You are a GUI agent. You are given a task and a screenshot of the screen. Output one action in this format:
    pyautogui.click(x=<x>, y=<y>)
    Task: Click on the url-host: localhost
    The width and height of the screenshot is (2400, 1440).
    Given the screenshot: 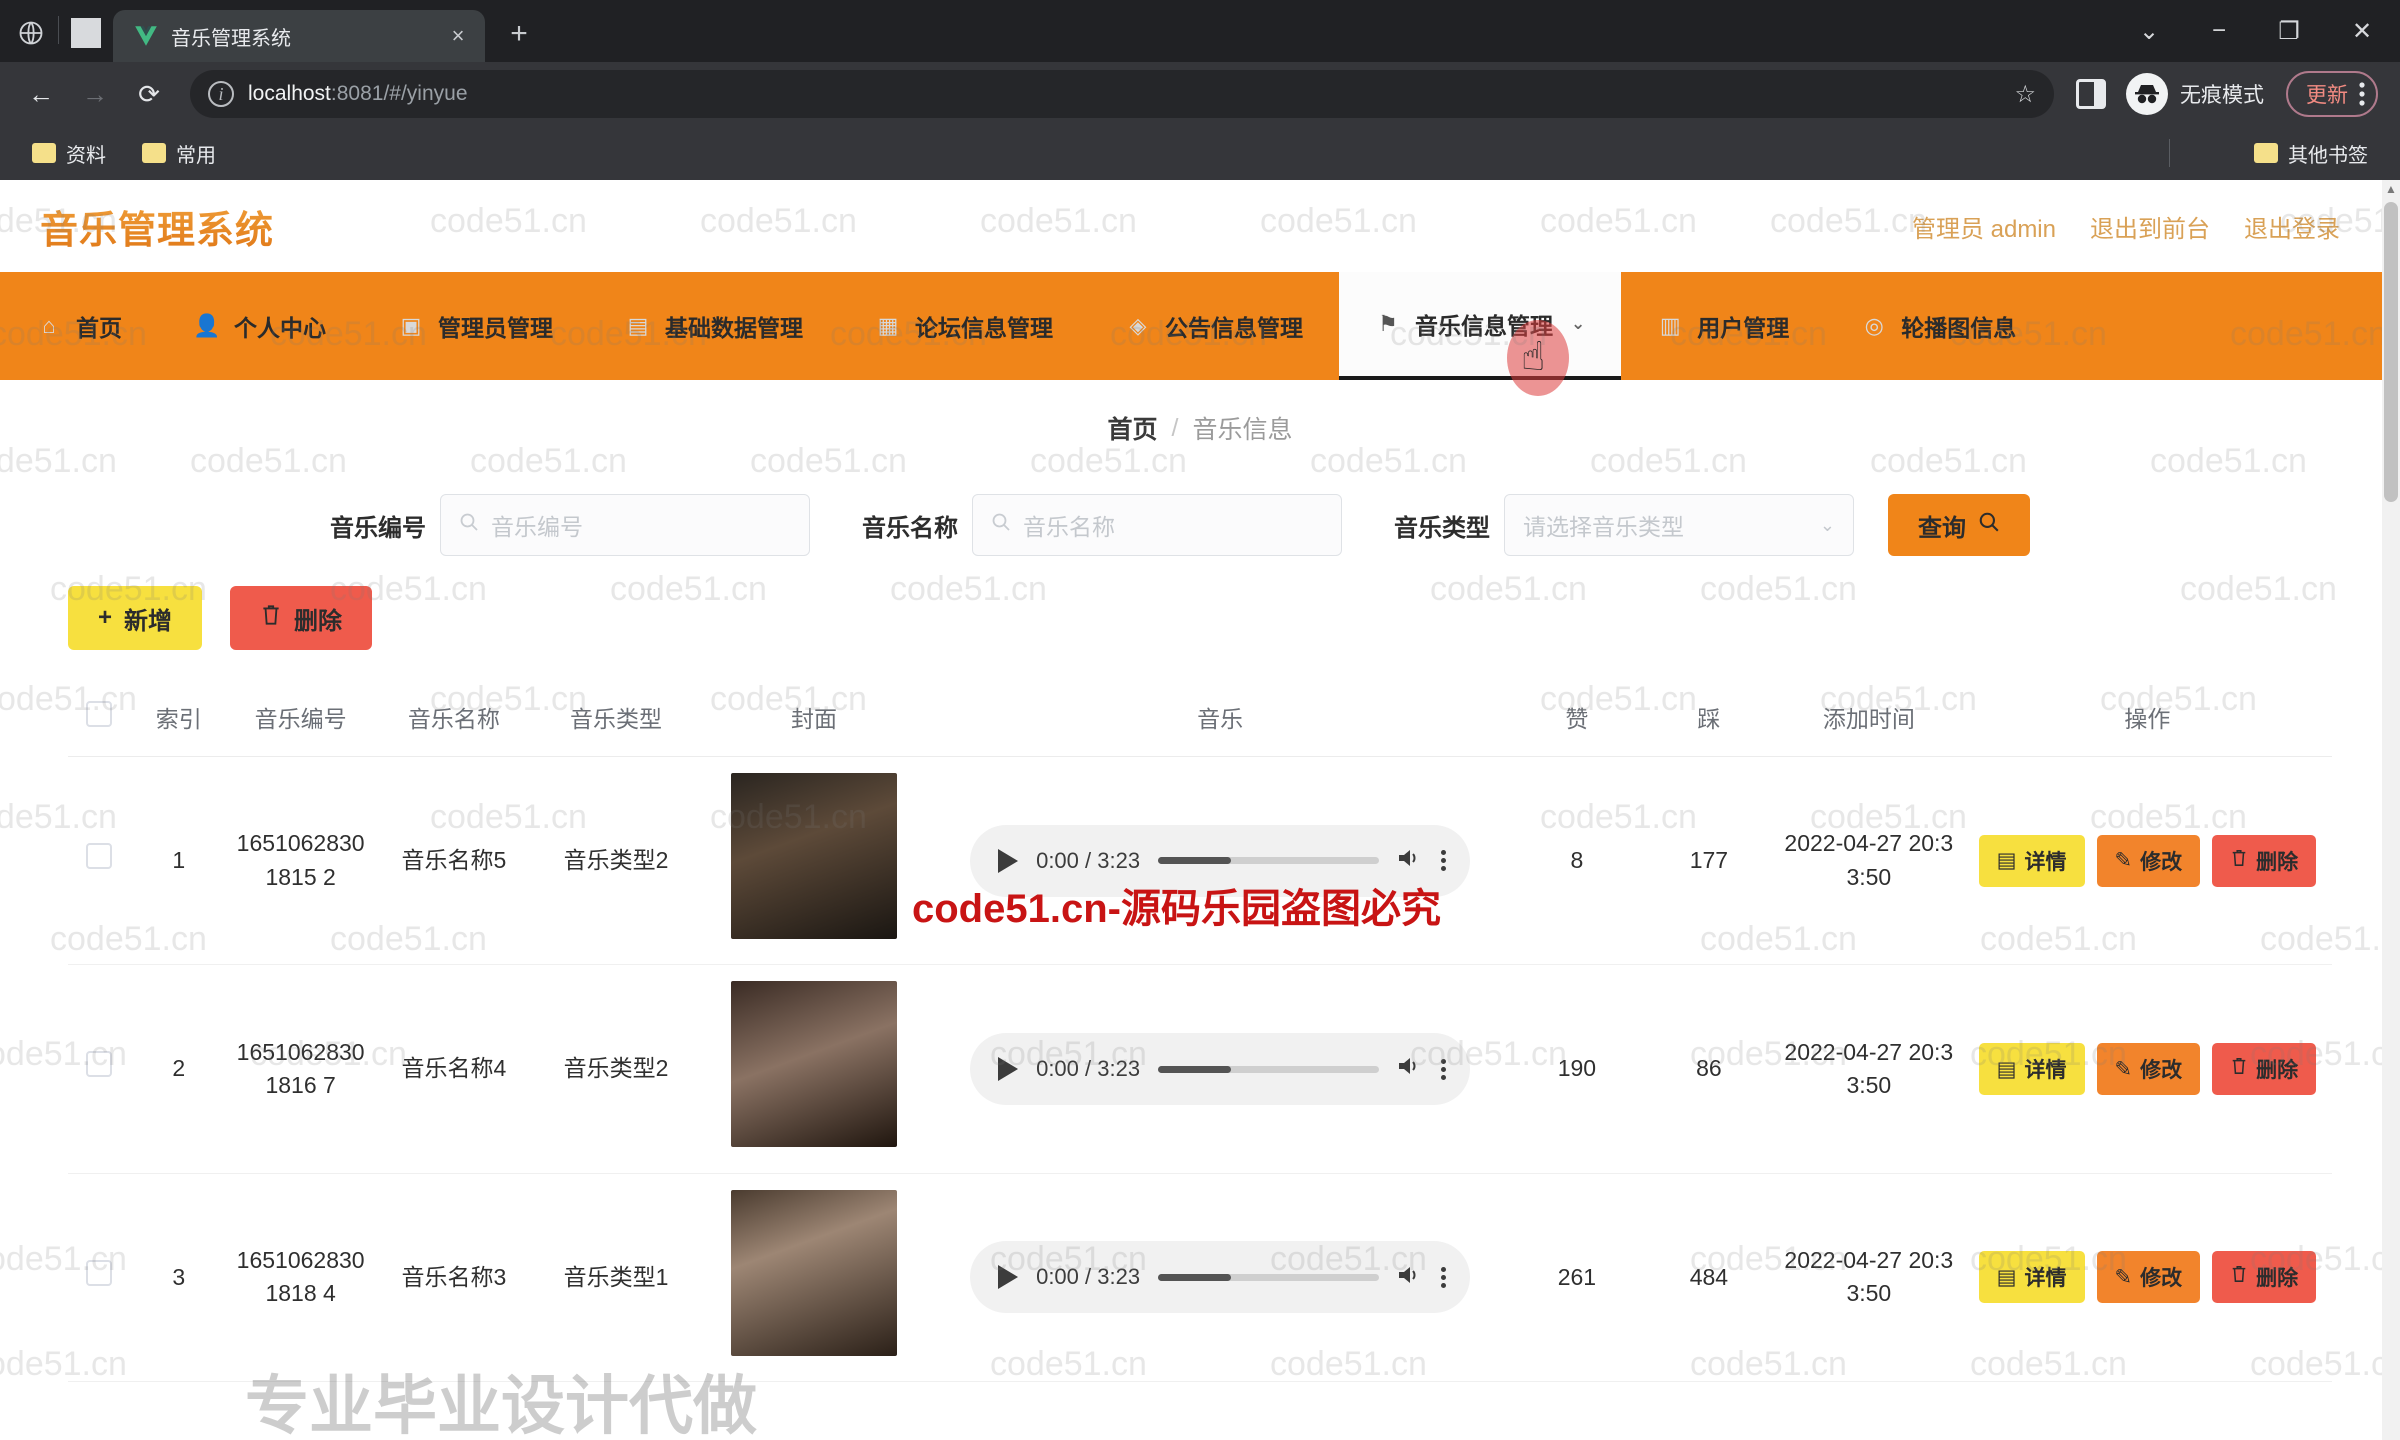 What is the action you would take?
    pyautogui.click(x=289, y=93)
    